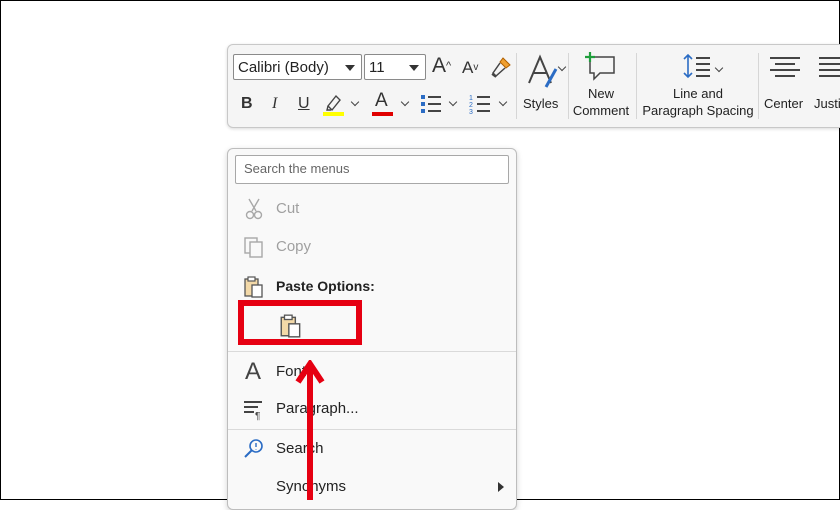  What do you see at coordinates (540, 103) in the screenshot?
I see `styles-label: Styles` at bounding box center [540, 103].